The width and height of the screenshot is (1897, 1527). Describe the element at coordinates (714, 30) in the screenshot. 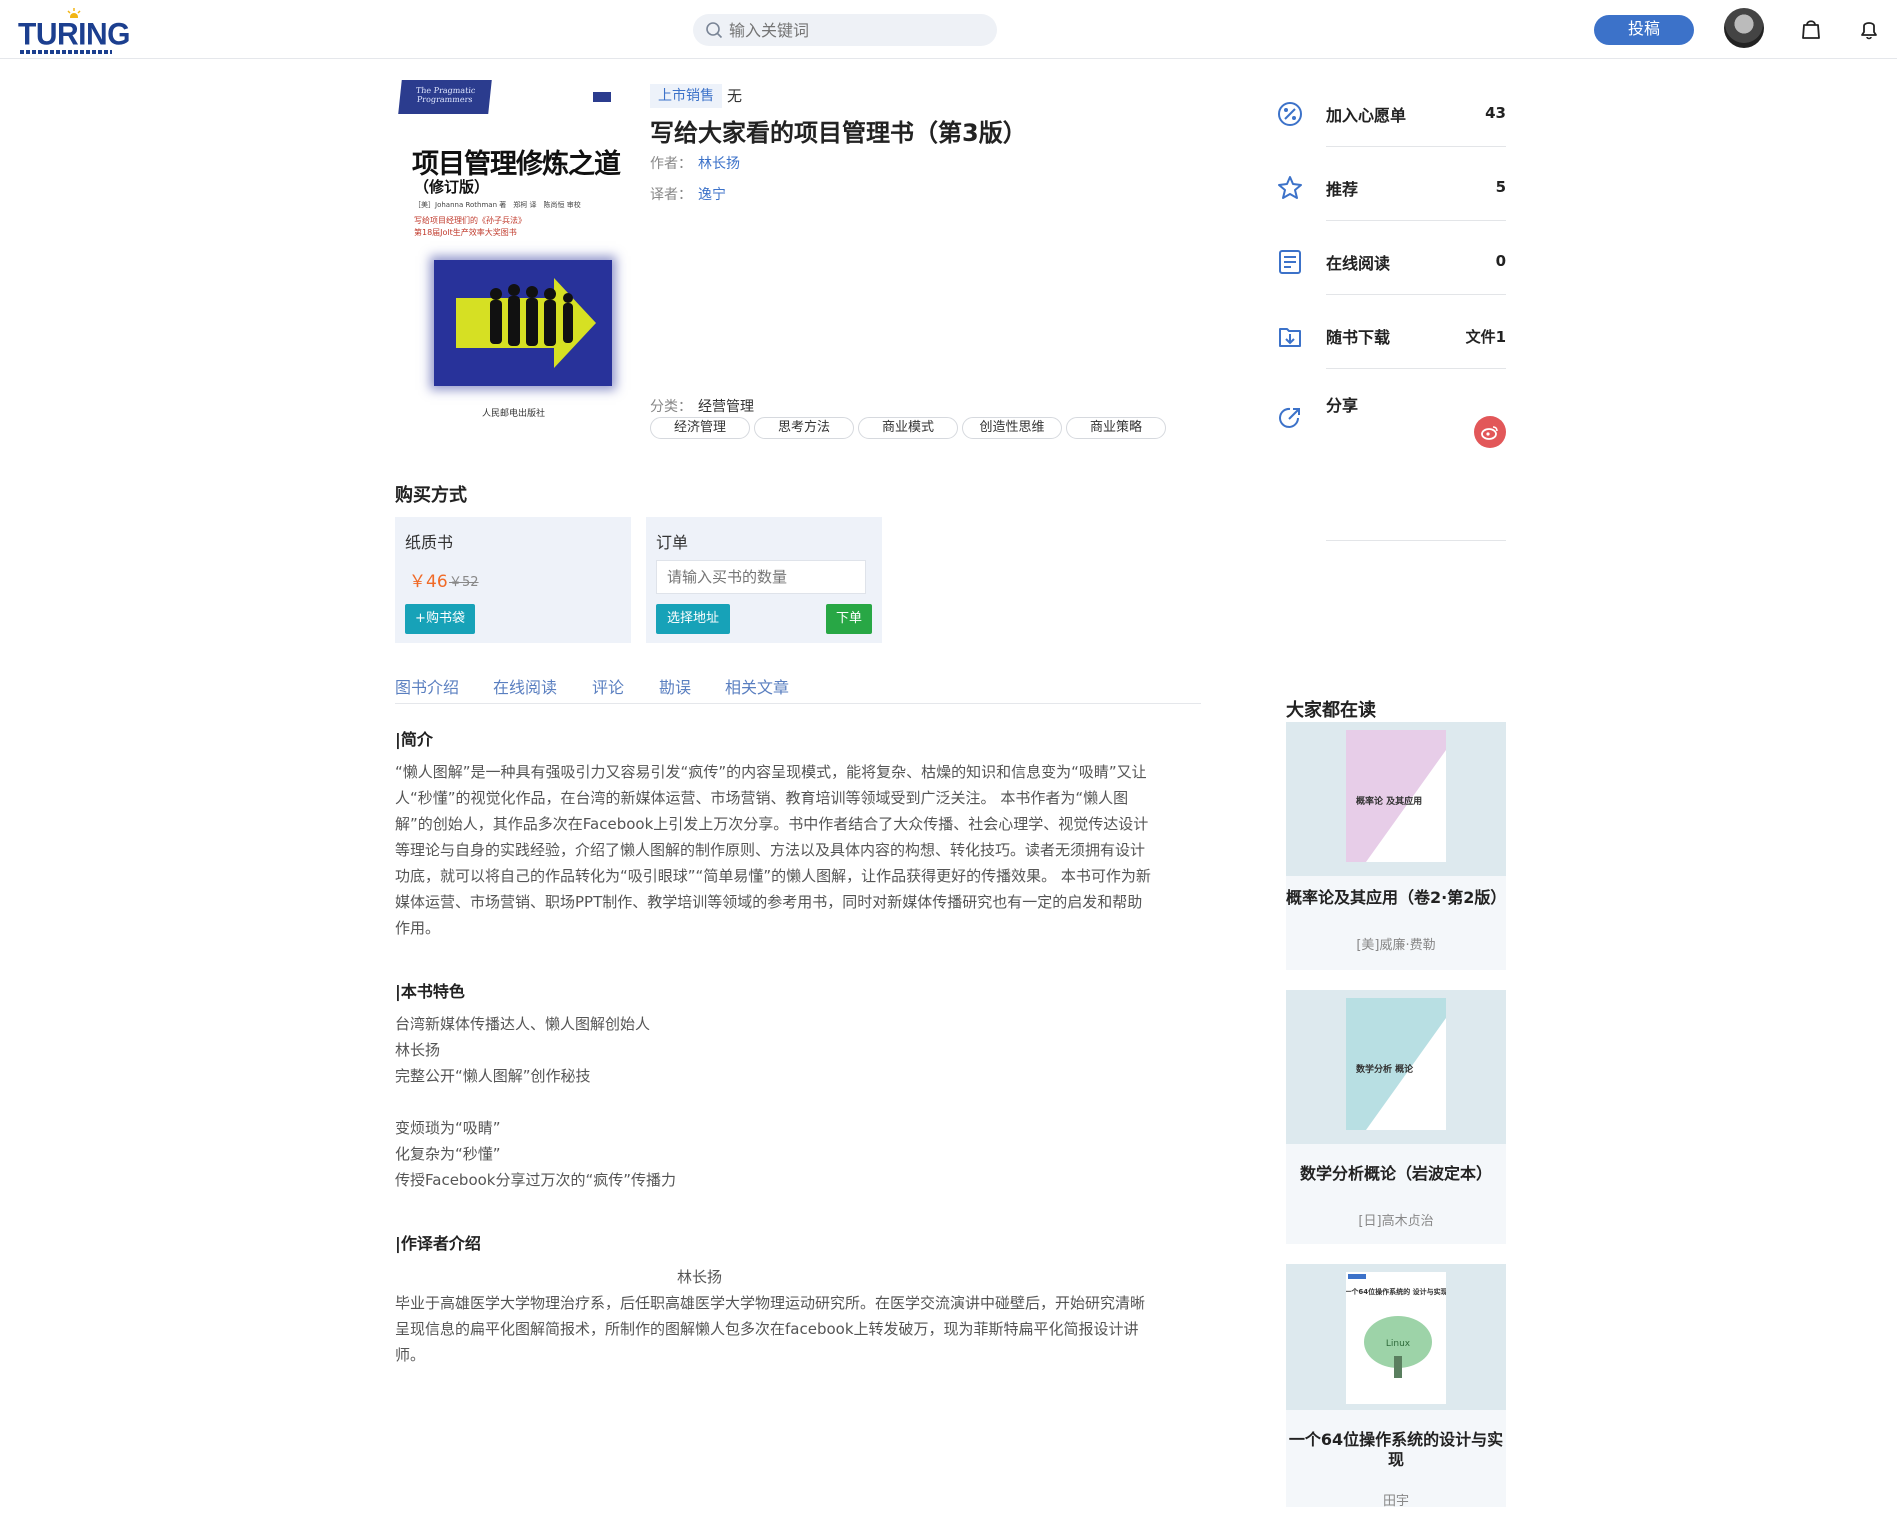

I see `search-icon` at that location.